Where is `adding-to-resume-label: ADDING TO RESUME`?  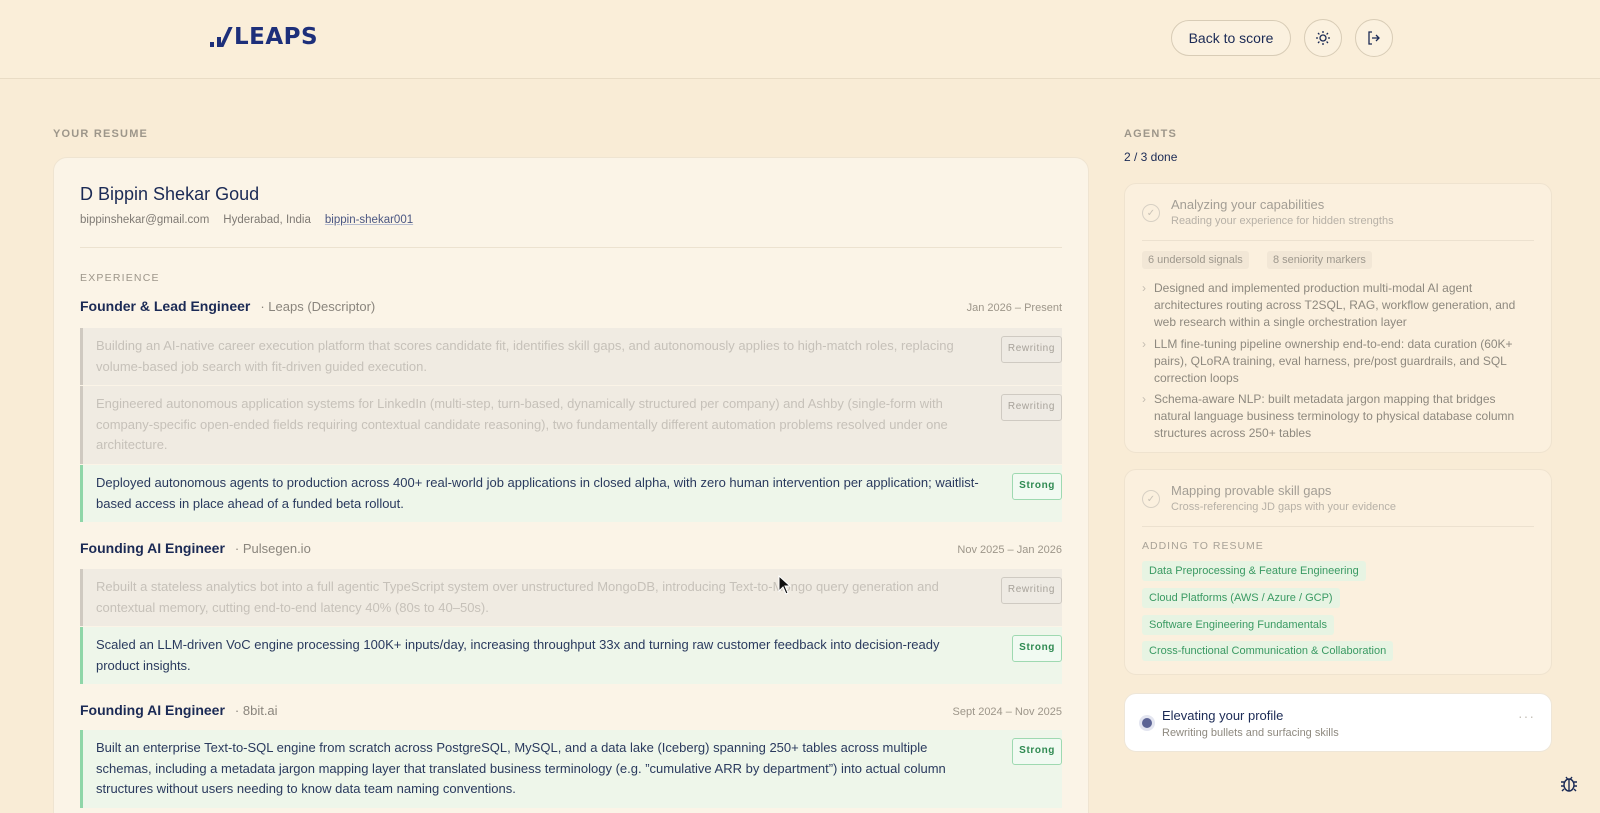
adding-to-resume-label: ADDING TO RESUME is located at coordinates (1203, 546).